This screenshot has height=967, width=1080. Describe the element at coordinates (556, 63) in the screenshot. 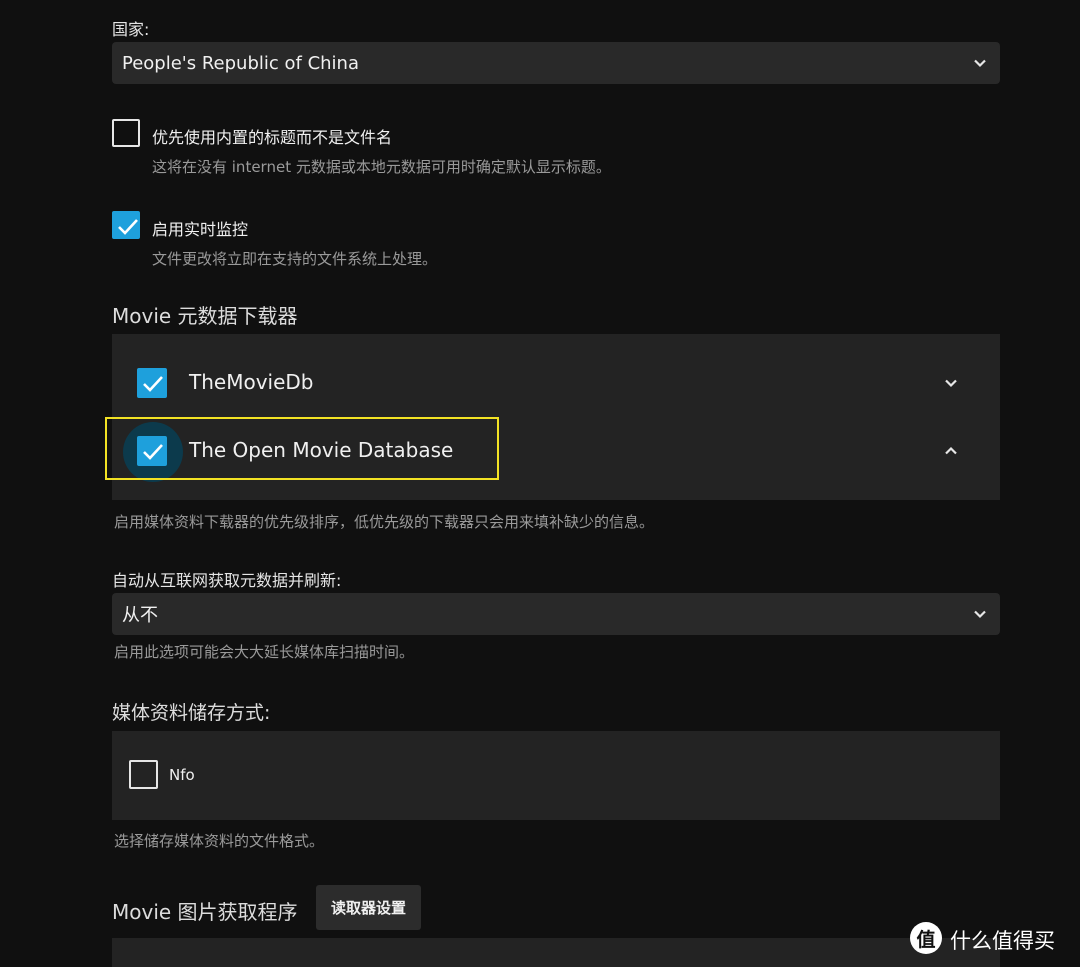

I see `country-select: People's Republic of China` at that location.